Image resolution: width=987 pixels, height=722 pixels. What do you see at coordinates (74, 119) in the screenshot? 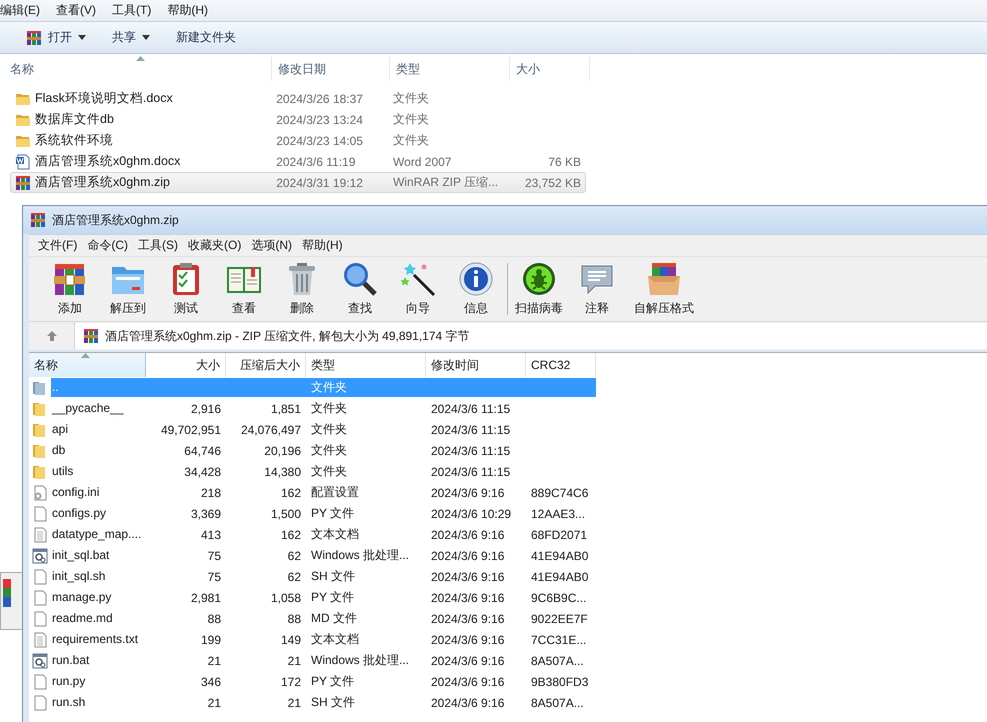
I see `file-name: 数据库文件db` at bounding box center [74, 119].